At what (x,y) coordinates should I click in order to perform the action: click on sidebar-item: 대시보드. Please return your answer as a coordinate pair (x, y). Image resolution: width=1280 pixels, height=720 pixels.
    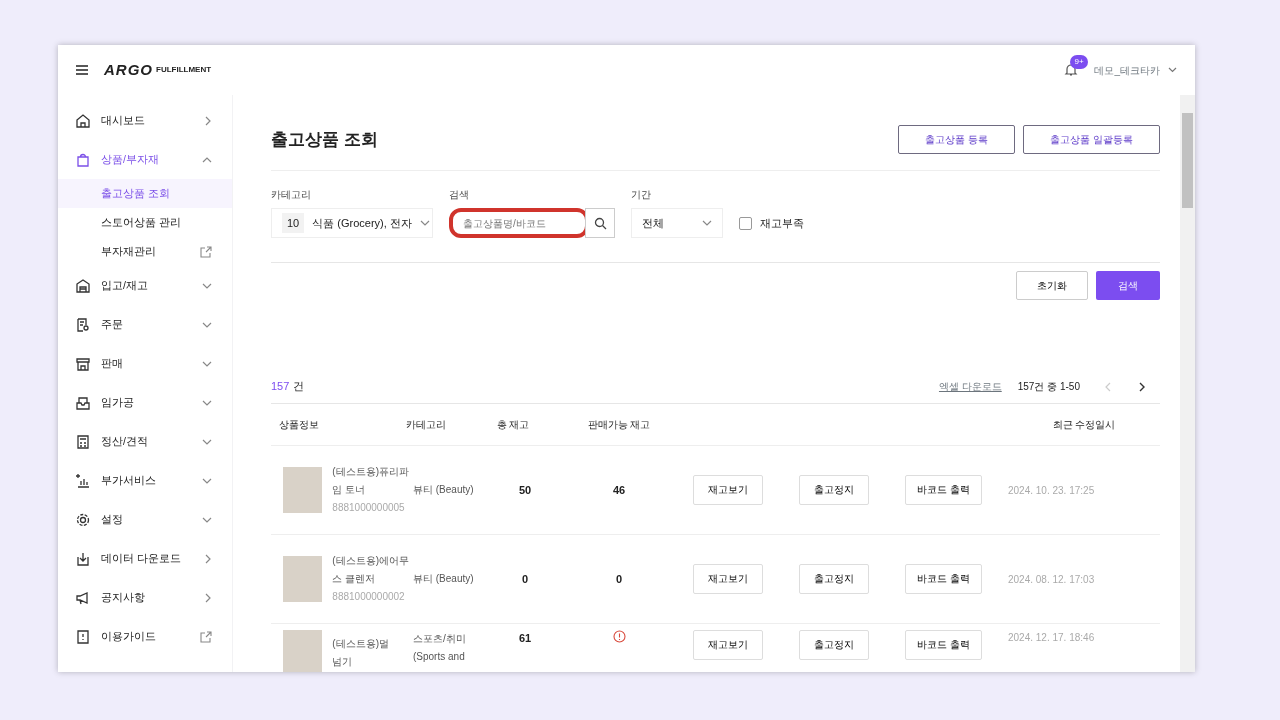
    Looking at the image, I should click on (145, 120).